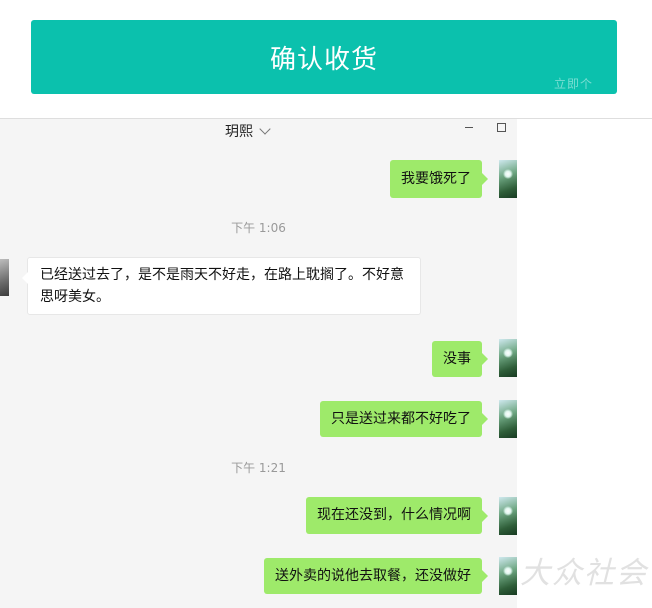  I want to click on message-row: 我要饿死了, so click(258, 179).